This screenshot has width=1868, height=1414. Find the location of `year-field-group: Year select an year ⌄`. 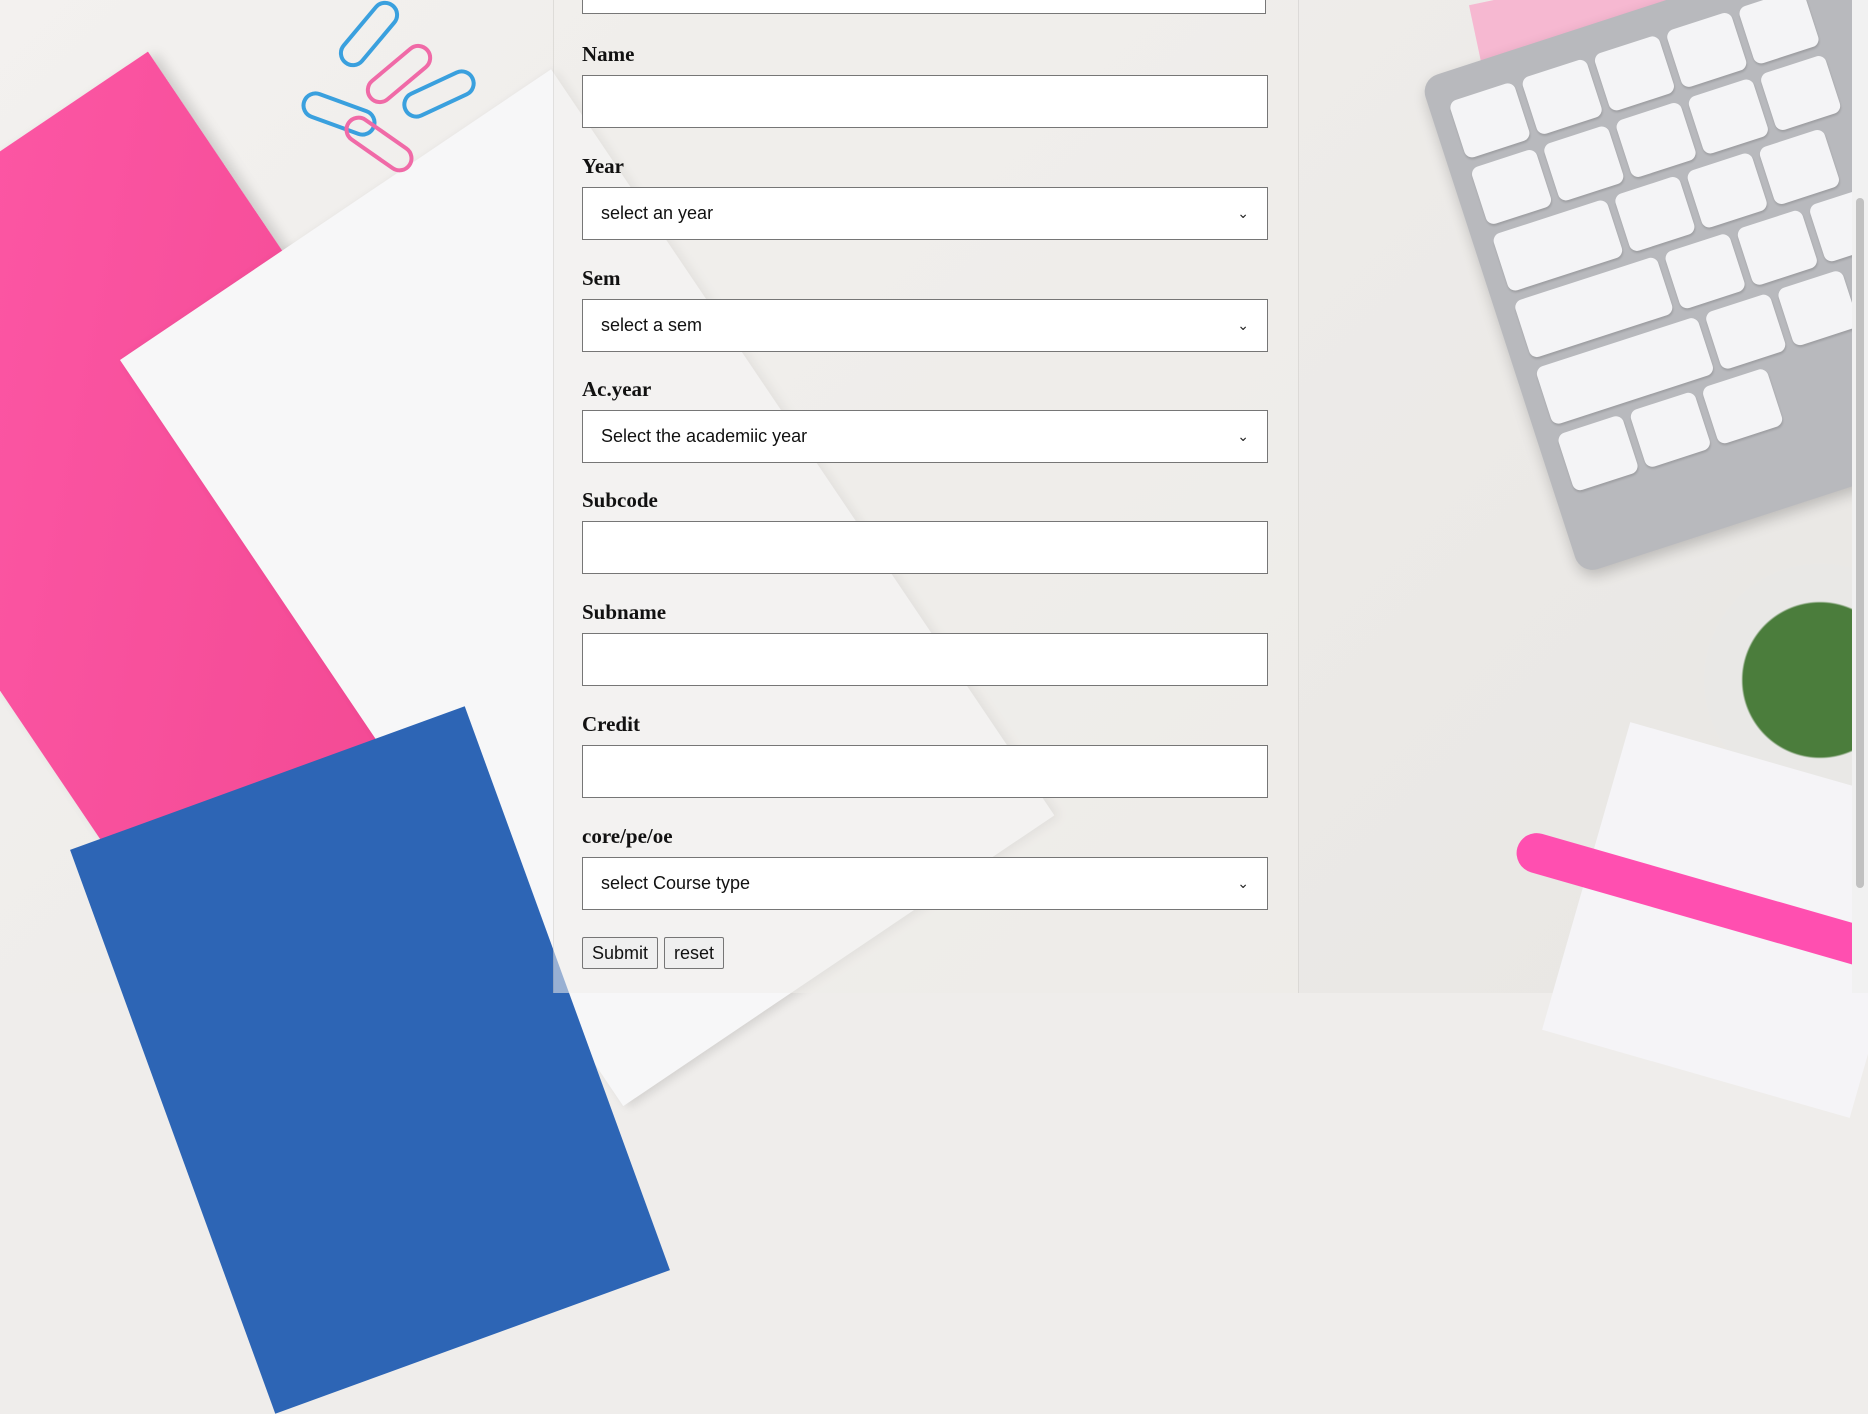

year-field-group: Year select an year ⌄ is located at coordinates (925, 197).